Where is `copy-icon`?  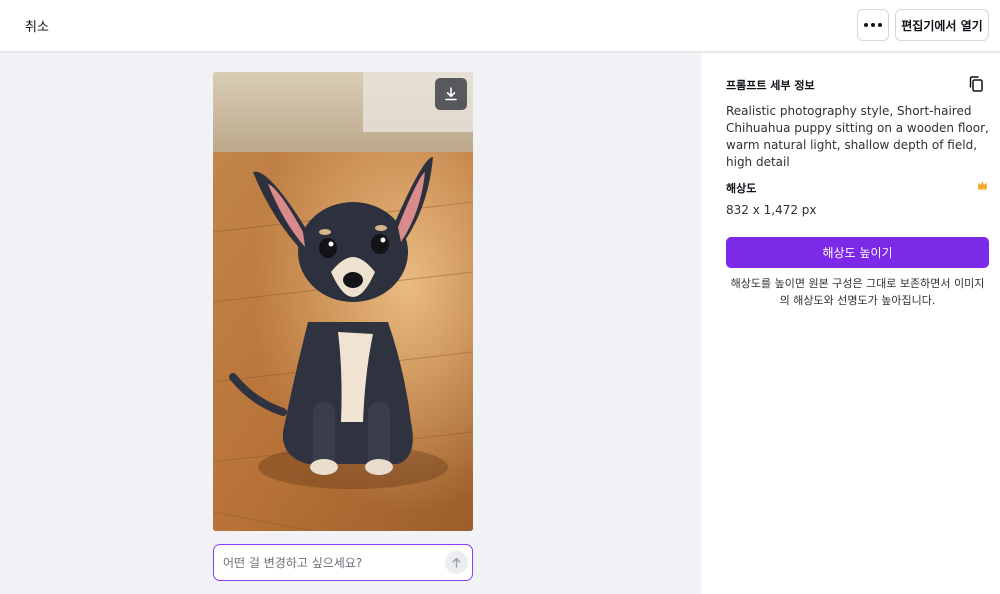
copy-icon is located at coordinates (976, 84).